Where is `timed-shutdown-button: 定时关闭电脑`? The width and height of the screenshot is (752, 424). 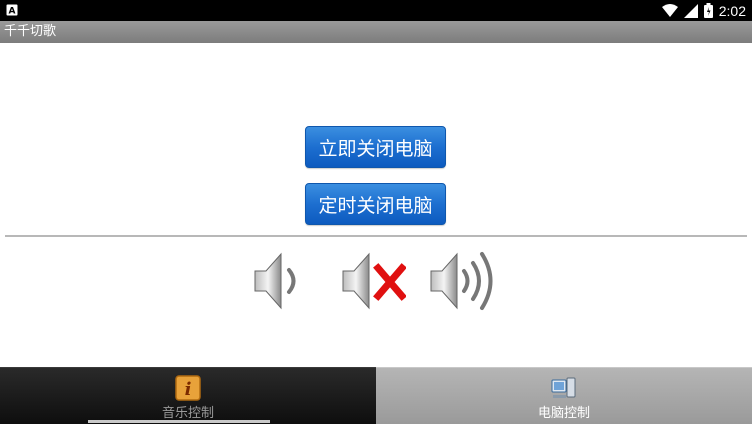 timed-shutdown-button: 定时关闭电脑 is located at coordinates (375, 204).